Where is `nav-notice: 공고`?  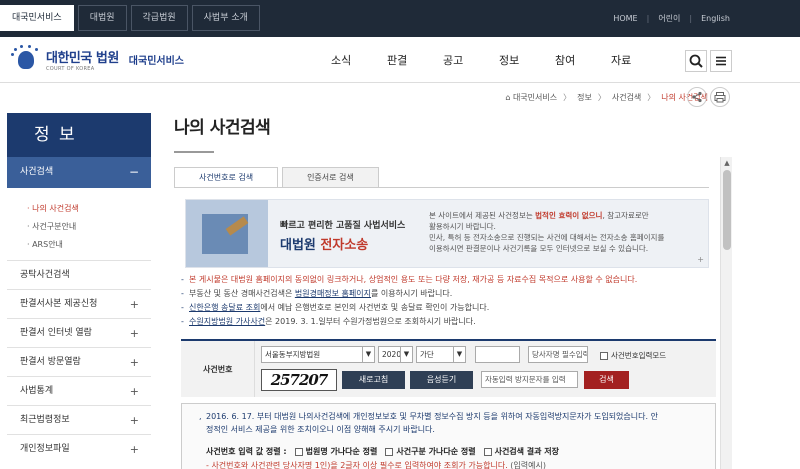
nav-notice: 공고 is located at coordinates (471, 60).